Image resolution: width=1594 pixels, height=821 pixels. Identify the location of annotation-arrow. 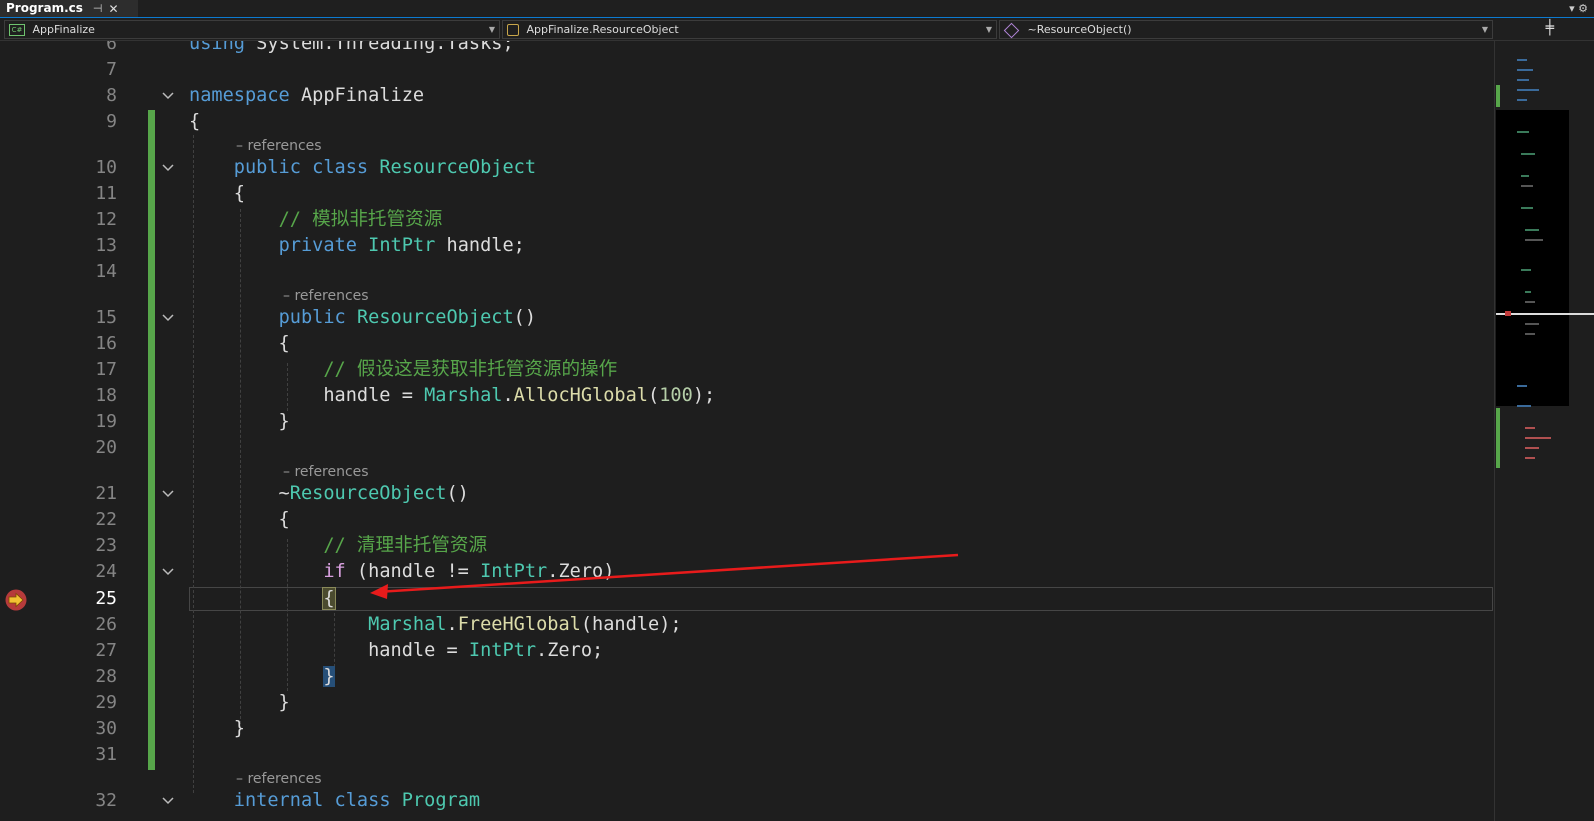
(664, 576).